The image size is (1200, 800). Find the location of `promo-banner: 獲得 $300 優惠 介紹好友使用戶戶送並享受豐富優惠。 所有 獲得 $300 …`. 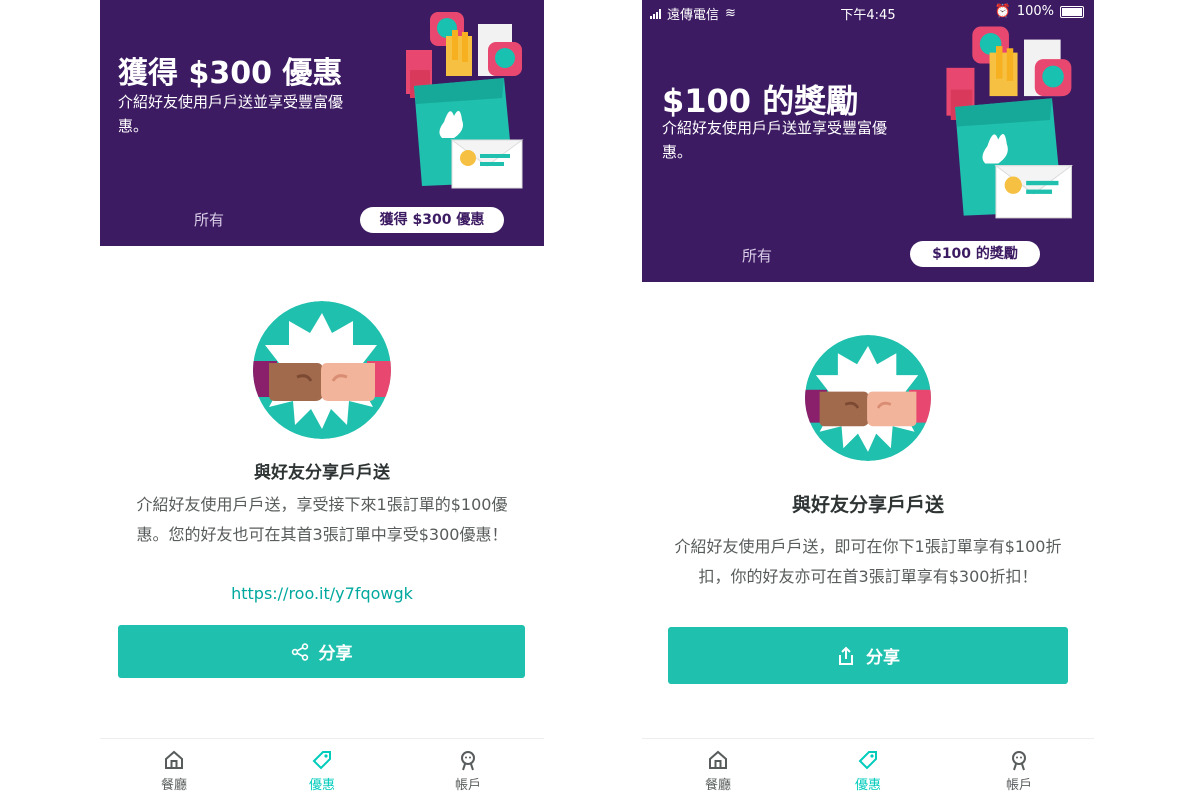

promo-banner: 獲得 $300 優惠 介紹好友使用戶戶送並享受豐富優惠。 所有 獲得 $300 … is located at coordinates (322, 123).